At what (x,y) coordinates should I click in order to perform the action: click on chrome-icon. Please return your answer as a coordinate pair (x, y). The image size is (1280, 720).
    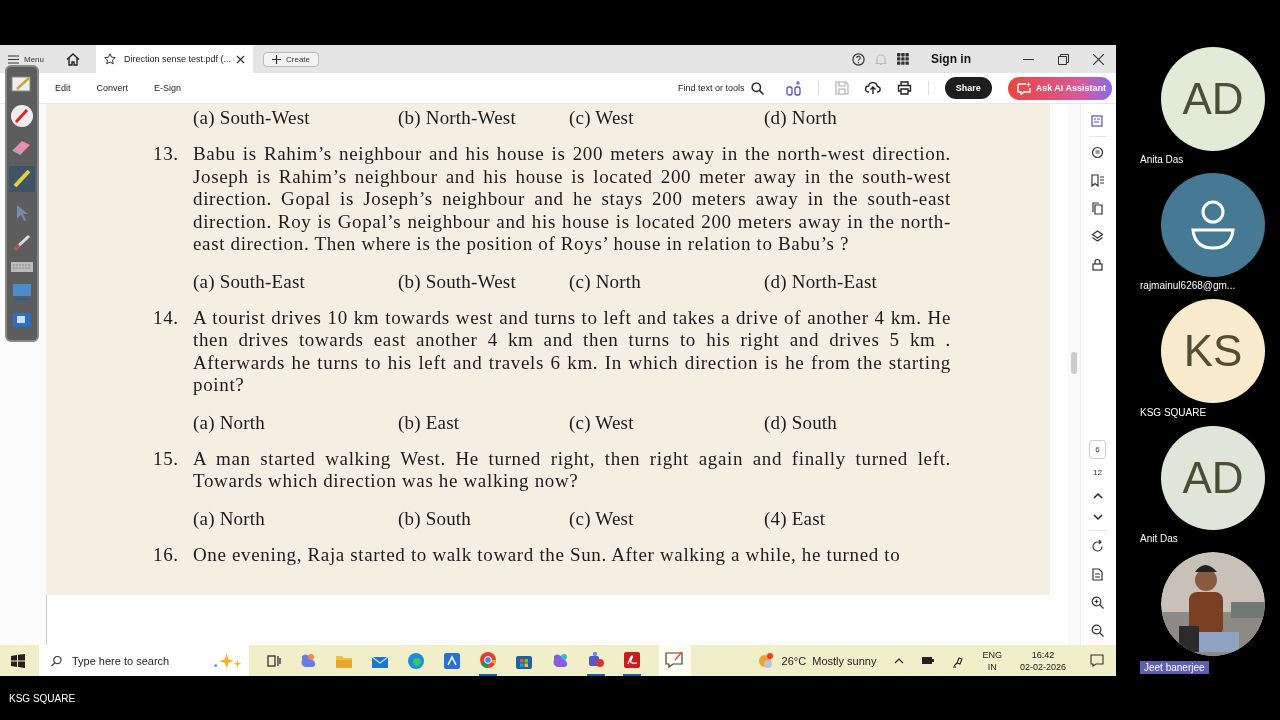
    Looking at the image, I should click on (488, 659).